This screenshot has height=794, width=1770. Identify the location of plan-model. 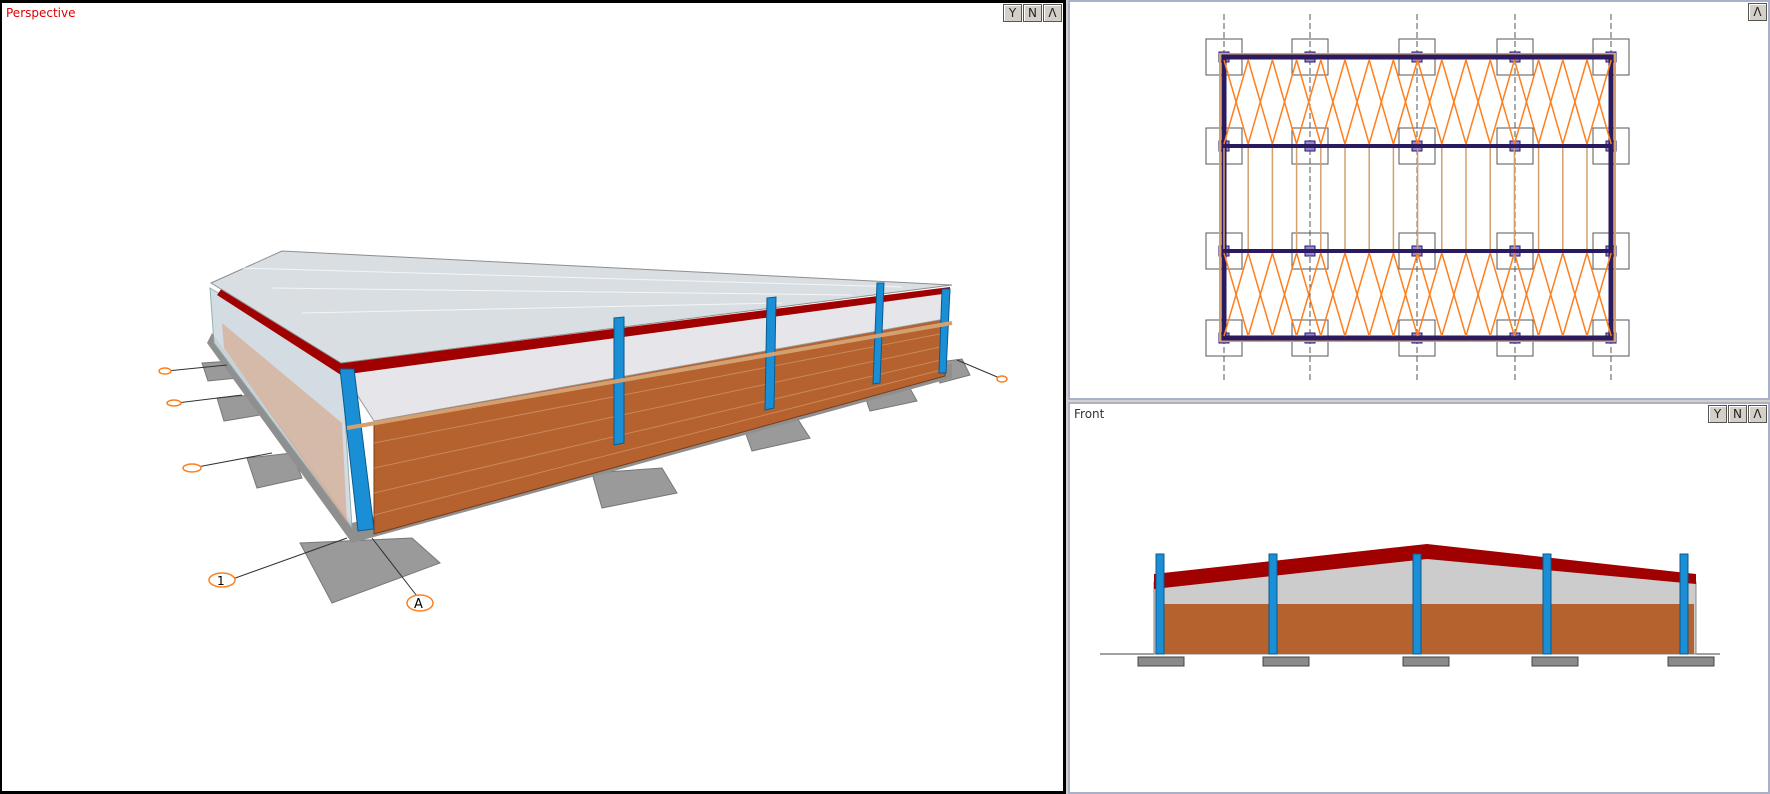
(1417, 198).